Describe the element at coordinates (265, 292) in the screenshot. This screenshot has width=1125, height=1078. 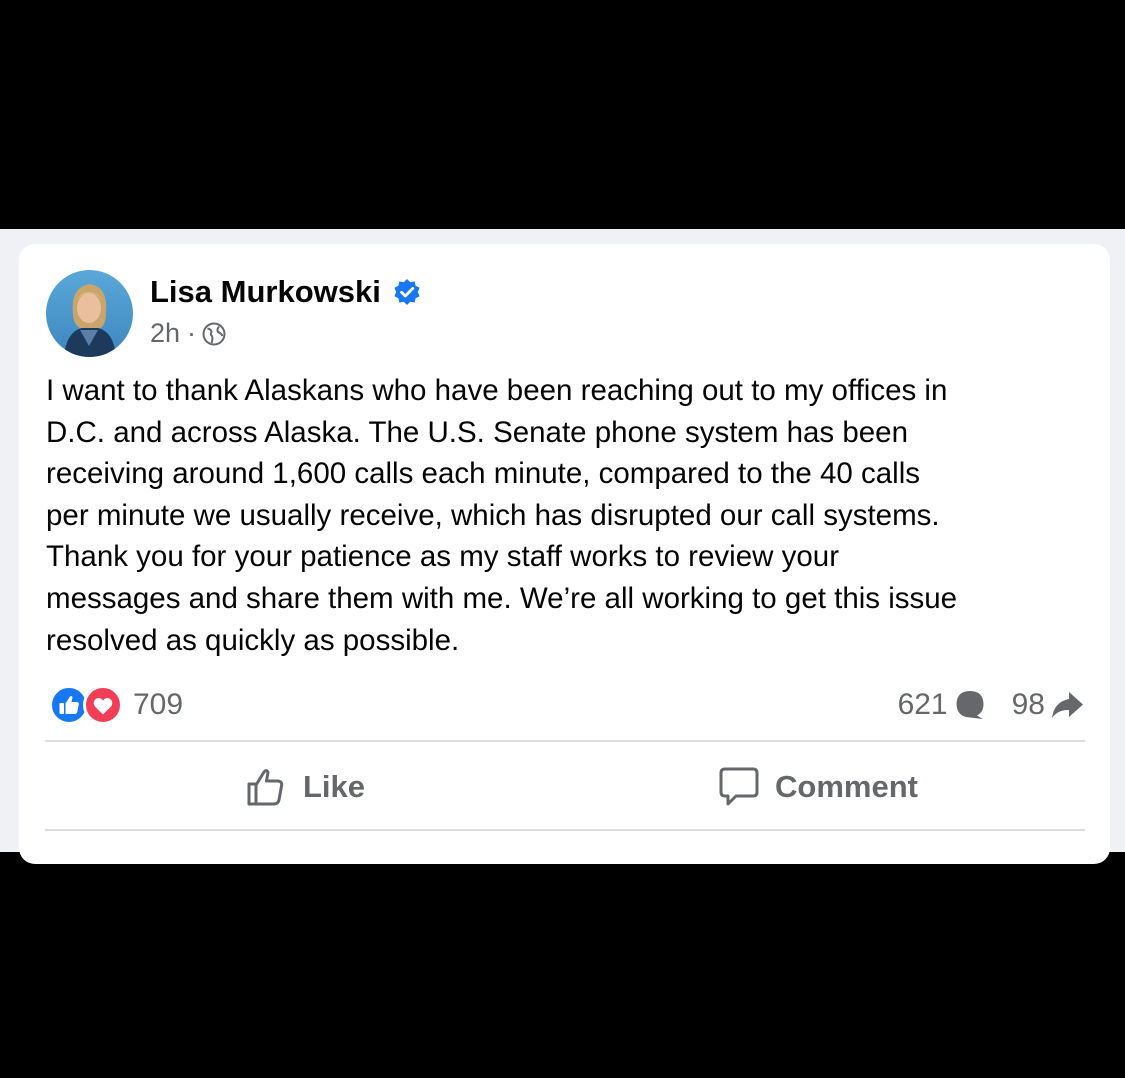
I see `author-name: Lisa Murkowski` at that location.